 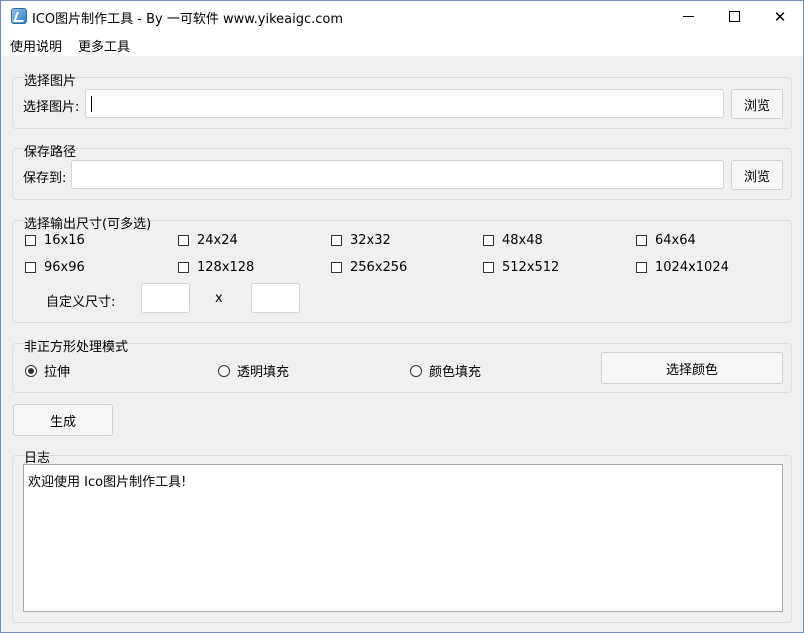 What do you see at coordinates (219, 298) in the screenshot?
I see `custom-size-separator: x` at bounding box center [219, 298].